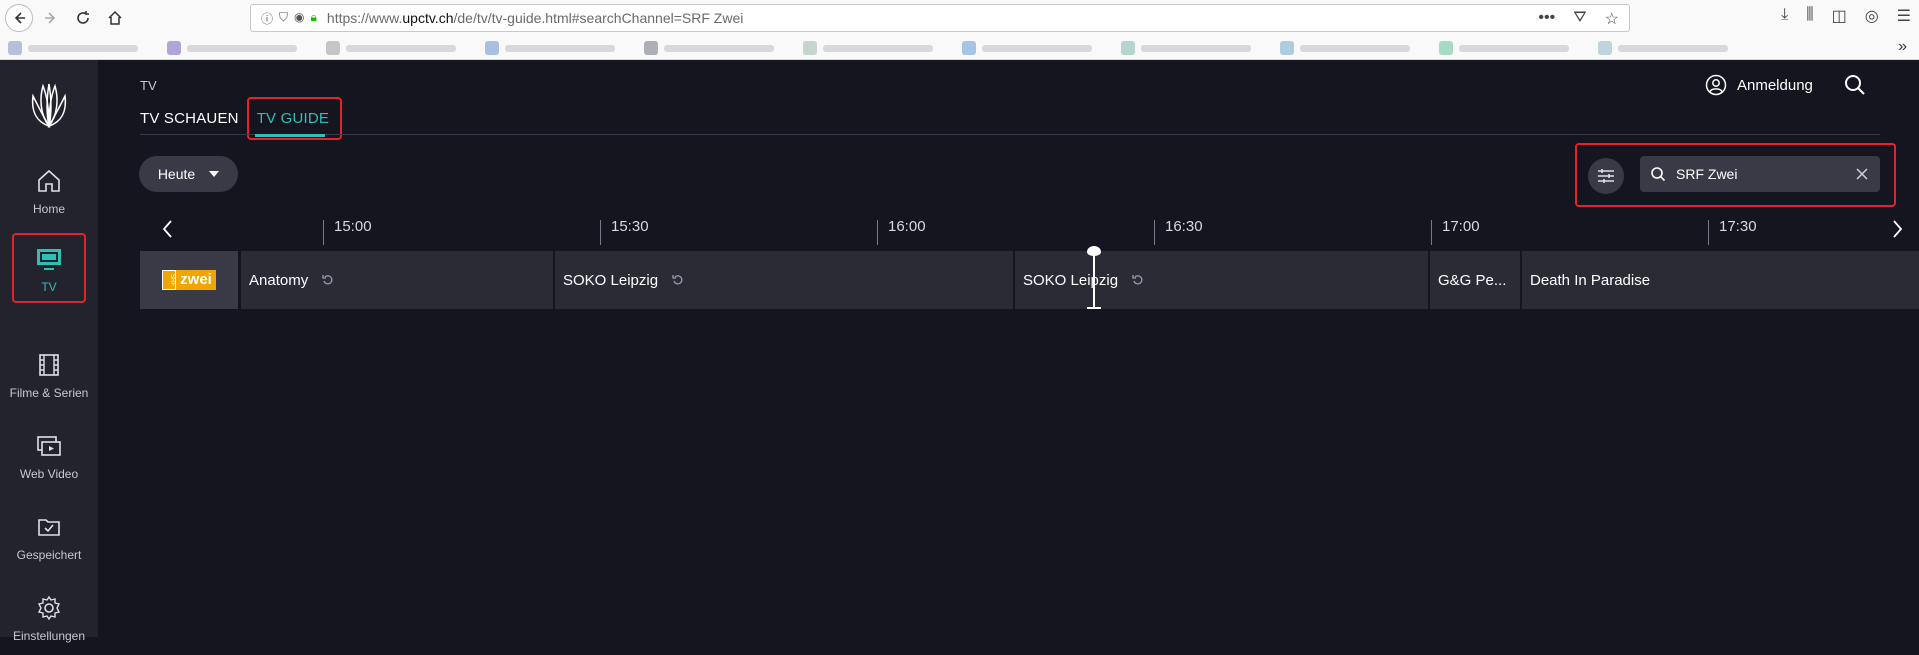  Describe the element at coordinates (901, 232) in the screenshot. I see `time-tick: 16:00` at that location.